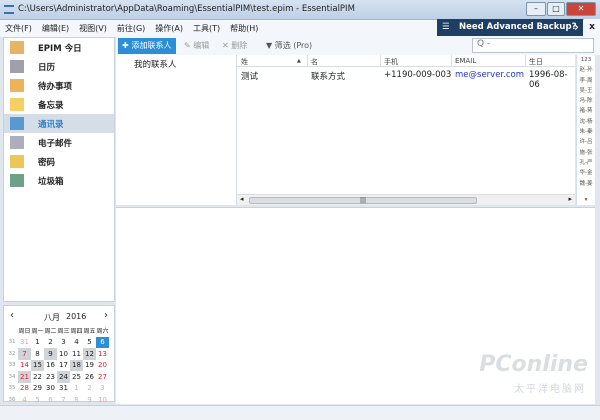  Describe the element at coordinates (17, 85) in the screenshot. I see `todo-icon` at that location.